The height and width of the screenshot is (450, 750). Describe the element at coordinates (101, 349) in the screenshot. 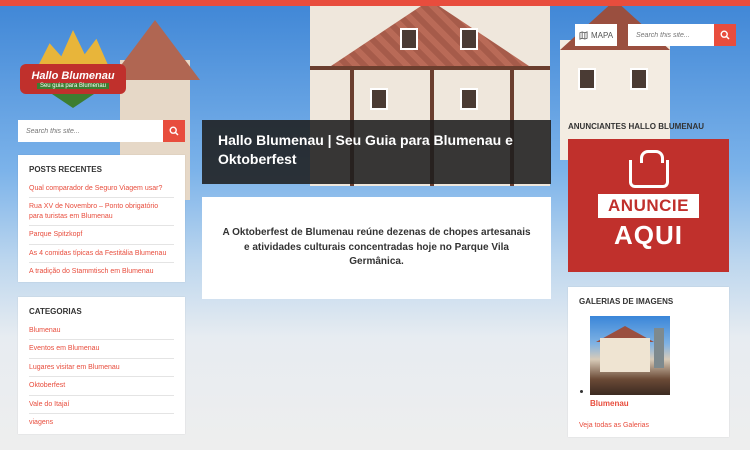

I see `category-link: Eventos em Blumenau` at that location.